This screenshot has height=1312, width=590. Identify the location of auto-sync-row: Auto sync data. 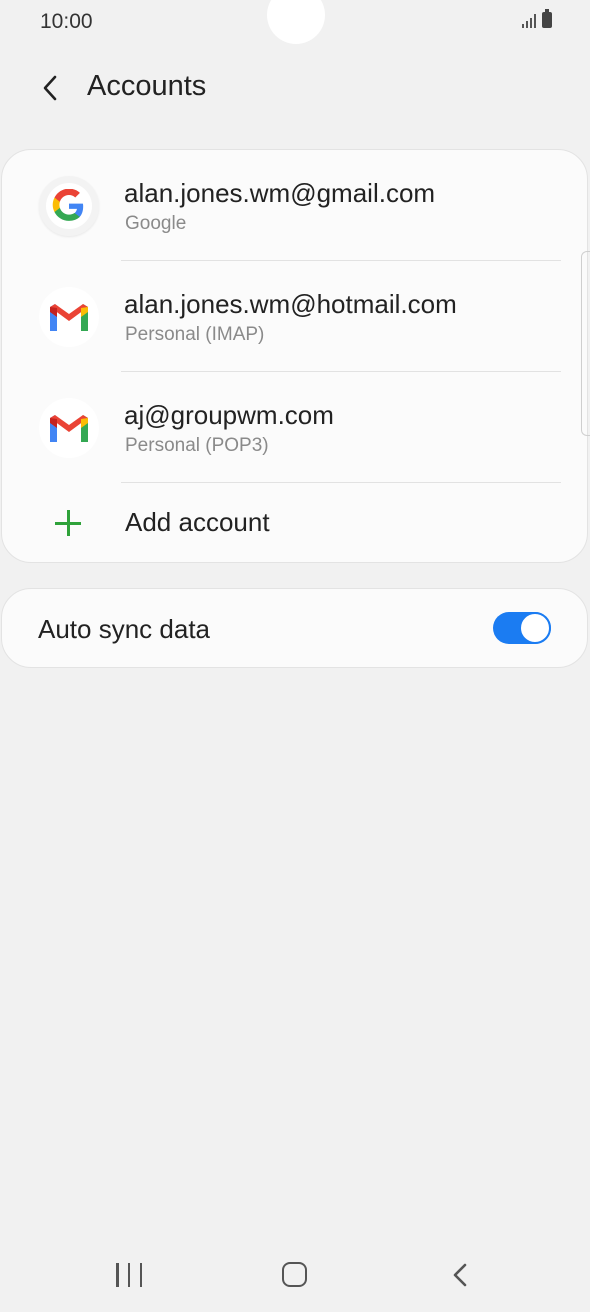
(294, 628).